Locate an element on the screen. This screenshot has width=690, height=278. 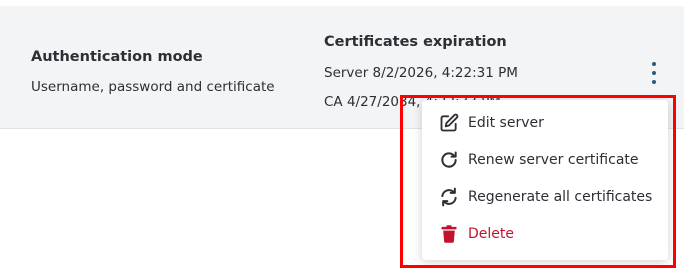
edit-icon is located at coordinates (449, 123).